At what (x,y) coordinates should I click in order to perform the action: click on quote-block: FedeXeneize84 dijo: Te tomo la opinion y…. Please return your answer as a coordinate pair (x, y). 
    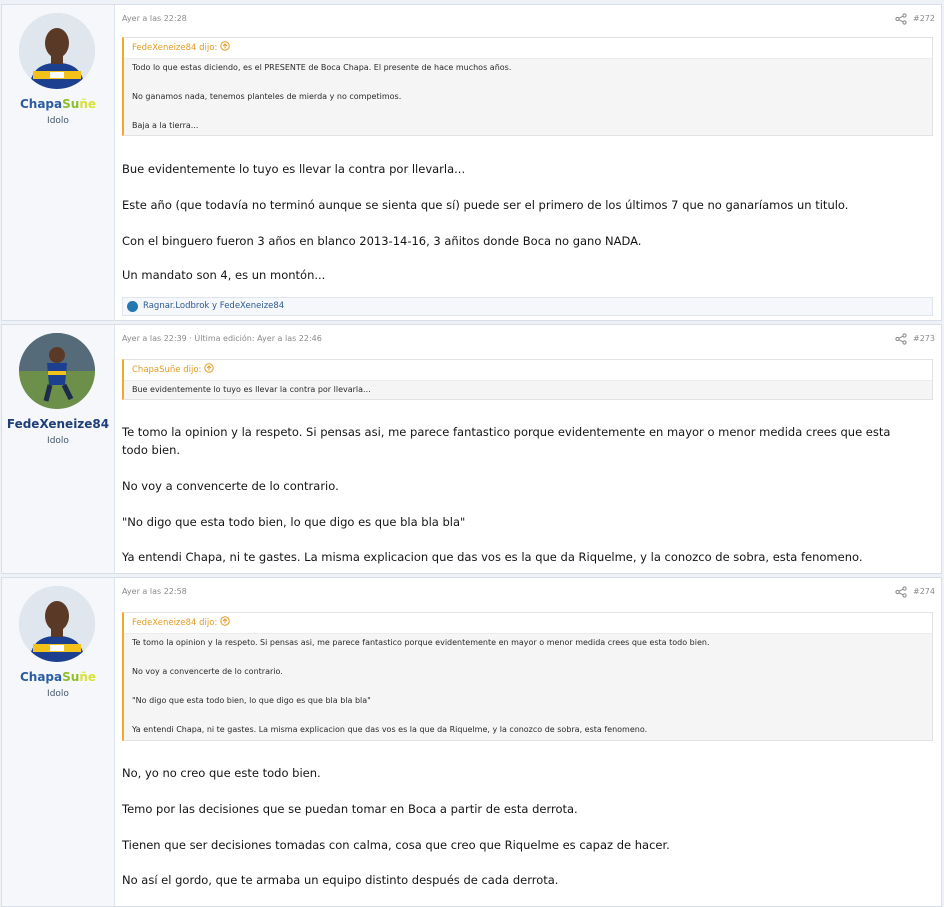
    Looking at the image, I should click on (527, 676).